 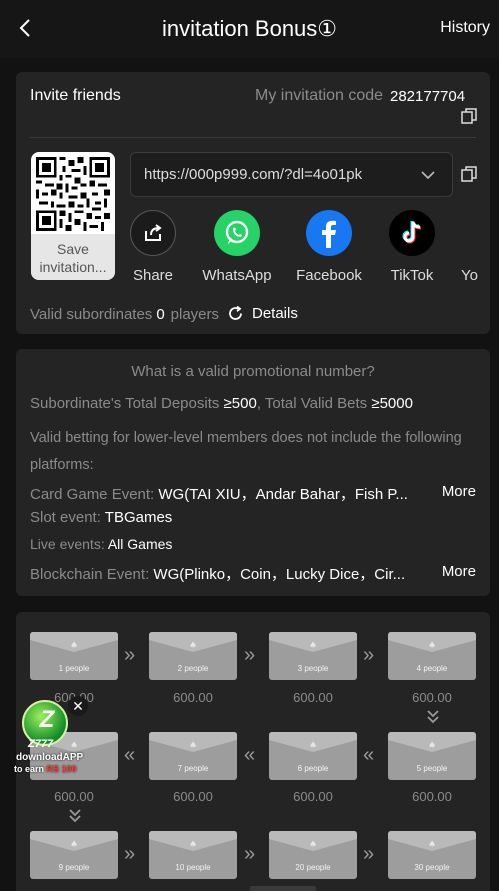 What do you see at coordinates (65, 517) in the screenshot?
I see `slot-label: Slot event:` at bounding box center [65, 517].